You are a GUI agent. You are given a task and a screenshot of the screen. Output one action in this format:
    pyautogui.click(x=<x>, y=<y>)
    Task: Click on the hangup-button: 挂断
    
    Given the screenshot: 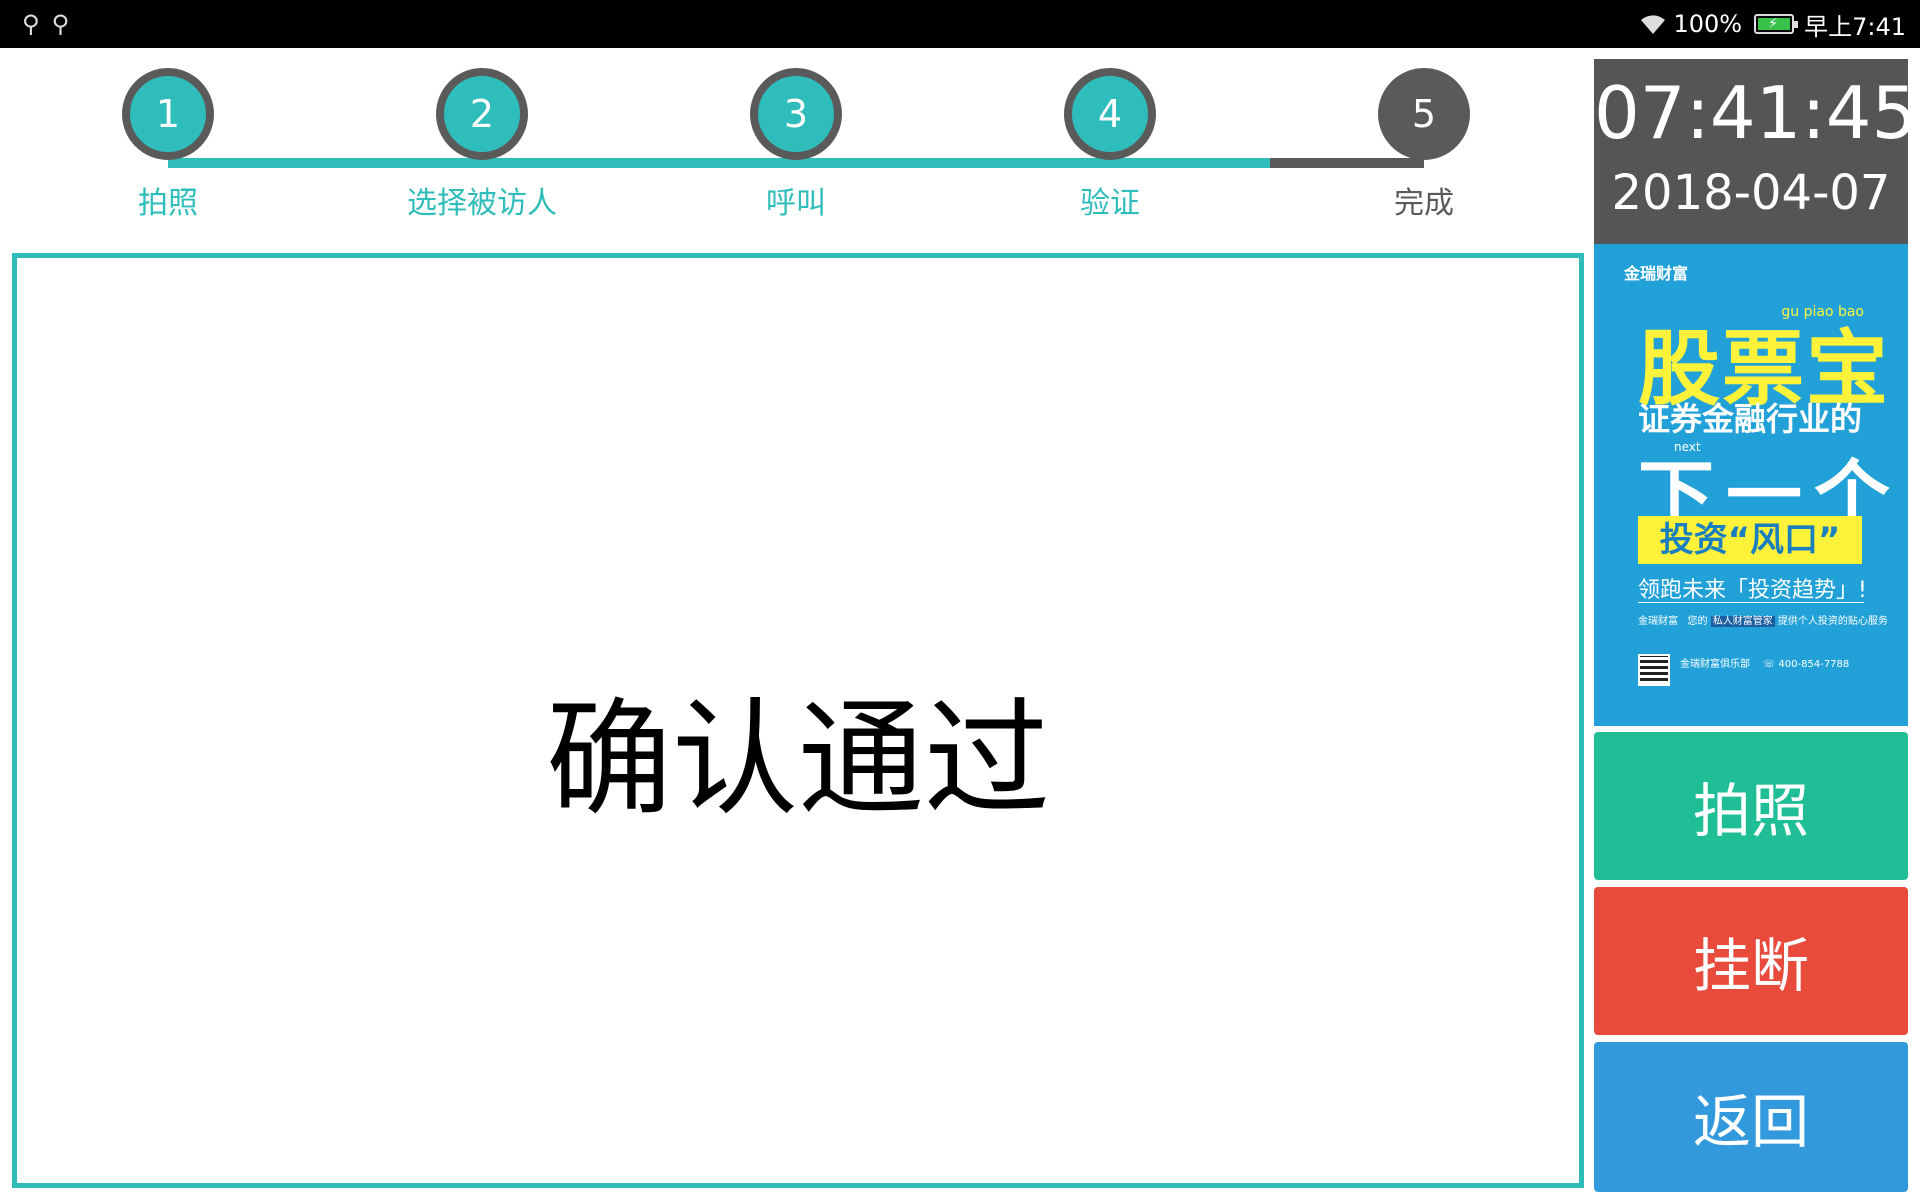 What is the action you would take?
    pyautogui.click(x=1751, y=961)
    